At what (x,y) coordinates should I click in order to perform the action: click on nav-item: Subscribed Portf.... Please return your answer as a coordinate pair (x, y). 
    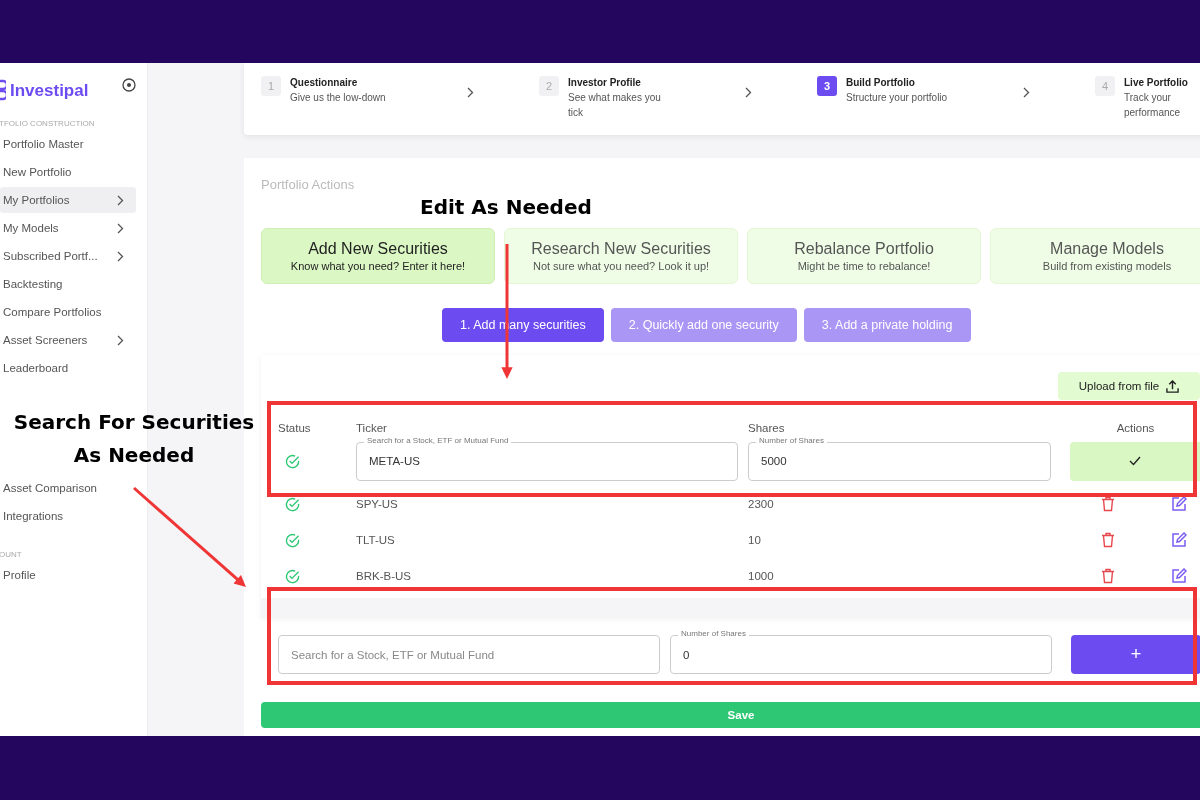
    Looking at the image, I should click on (68, 256).